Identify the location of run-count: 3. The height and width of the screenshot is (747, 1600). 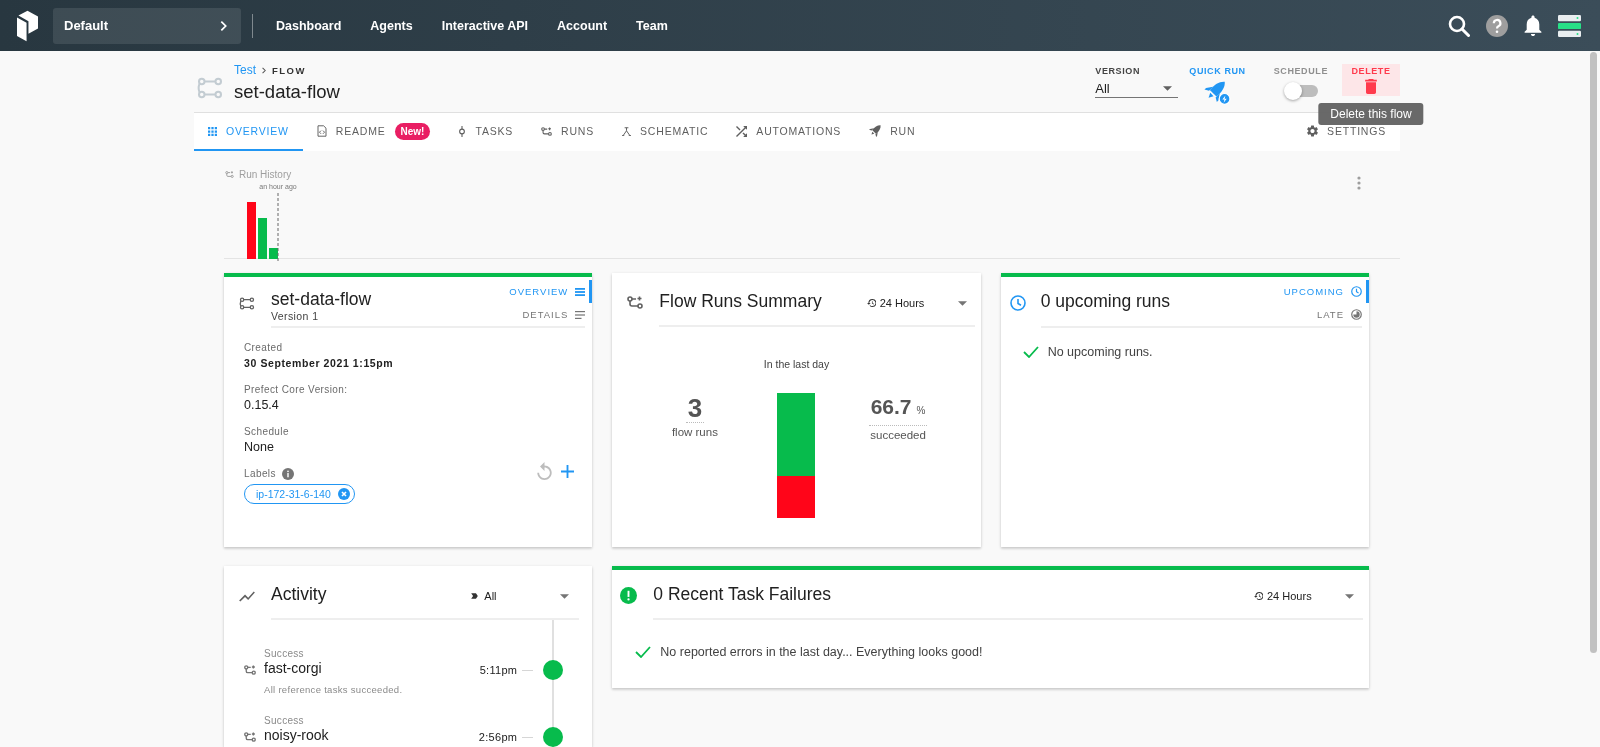
(695, 408).